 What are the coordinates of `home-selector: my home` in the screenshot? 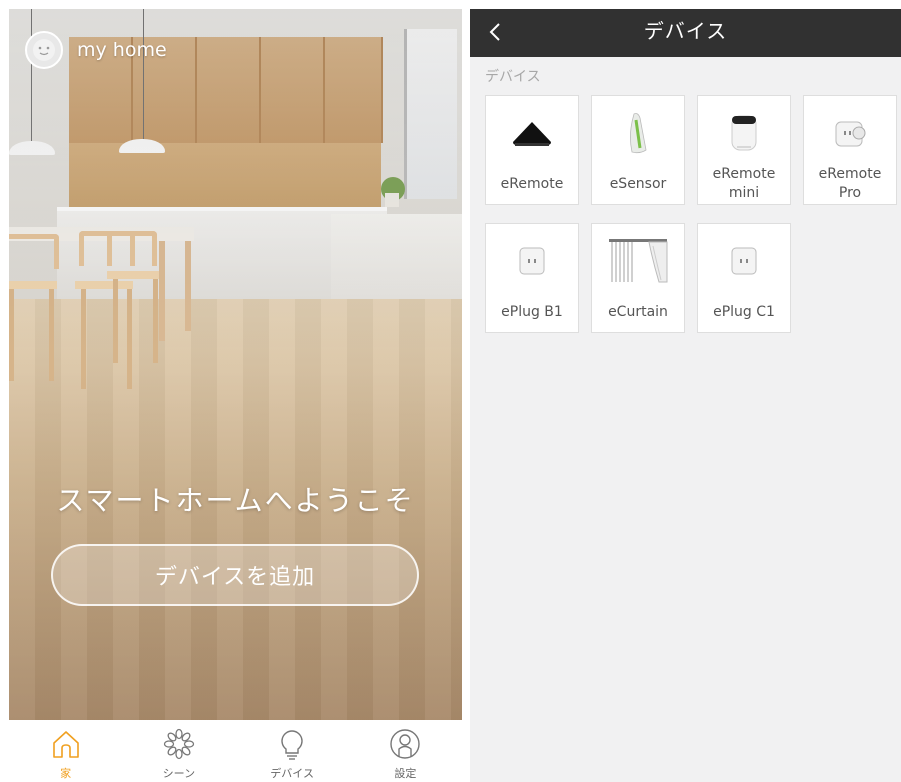 It's located at (96, 50).